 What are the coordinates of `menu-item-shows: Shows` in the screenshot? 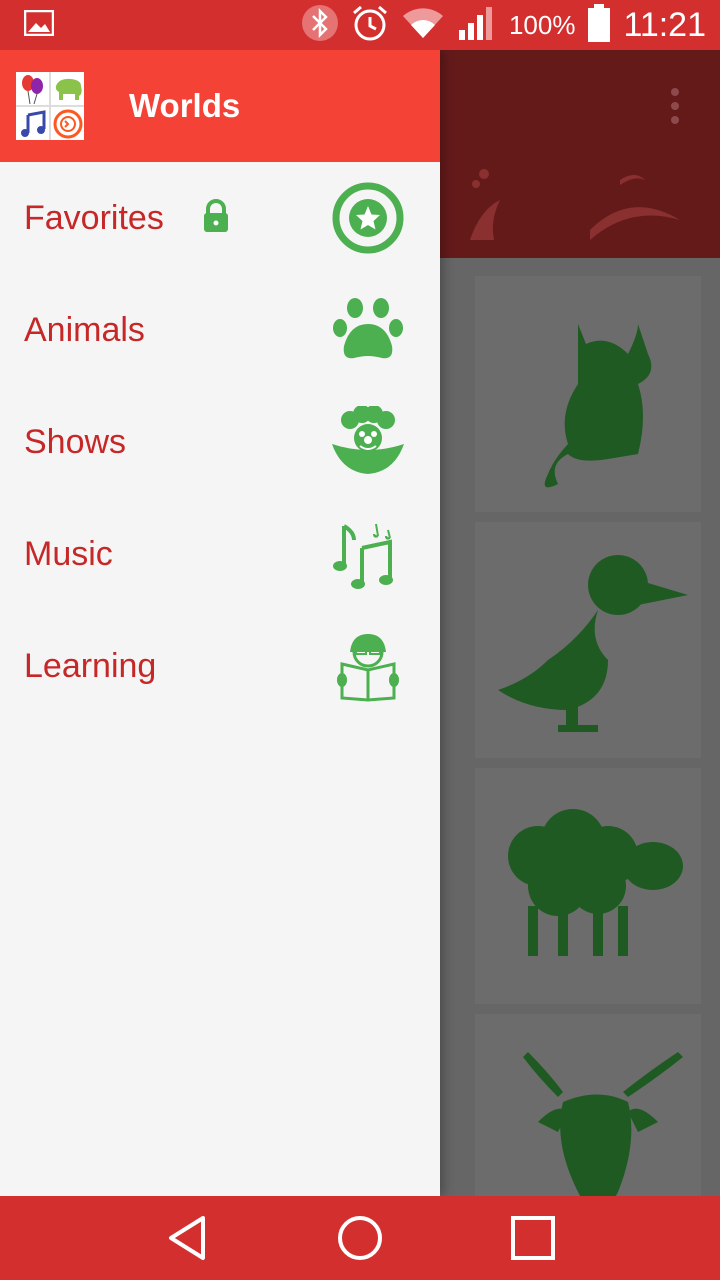 It's located at (220, 442).